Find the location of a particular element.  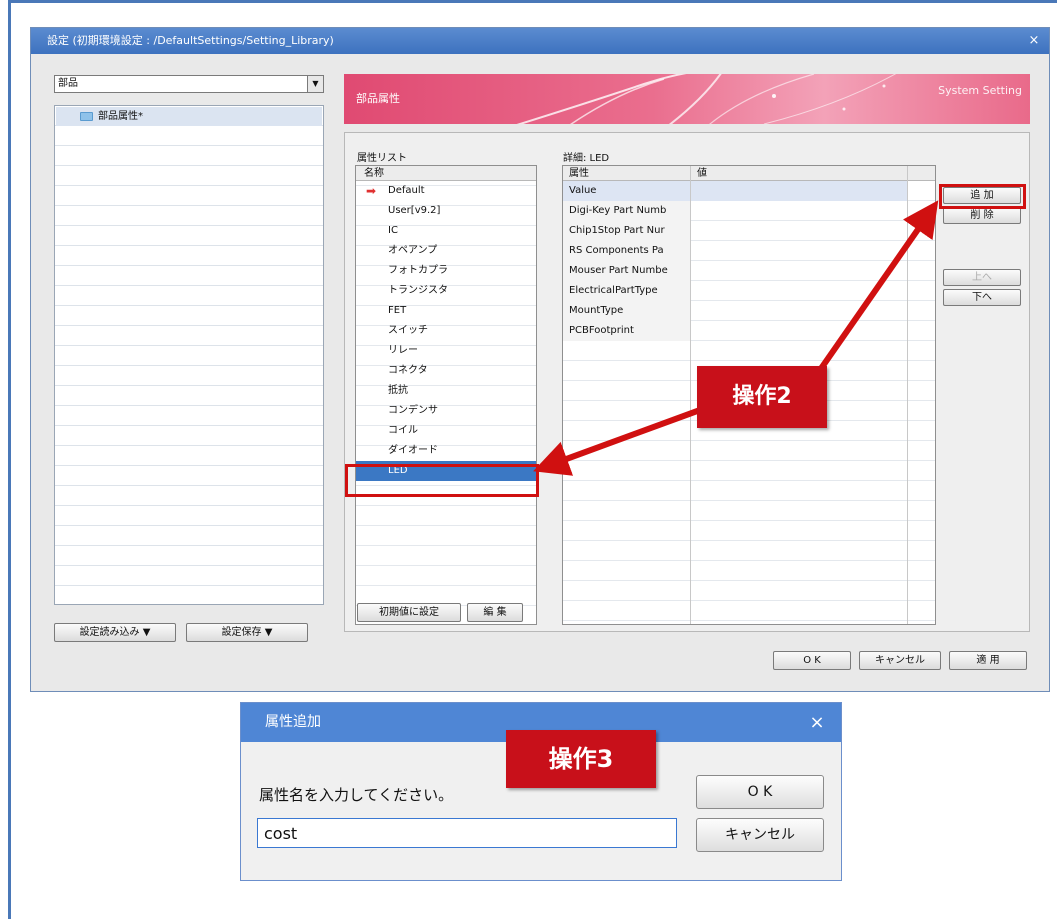

attribute-list-item: オペアンプ is located at coordinates (446, 251).